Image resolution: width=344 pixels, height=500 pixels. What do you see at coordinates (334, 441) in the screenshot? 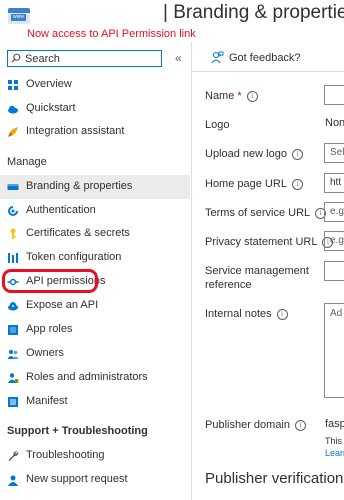
I see `publisher-domain-note: This c` at bounding box center [334, 441].